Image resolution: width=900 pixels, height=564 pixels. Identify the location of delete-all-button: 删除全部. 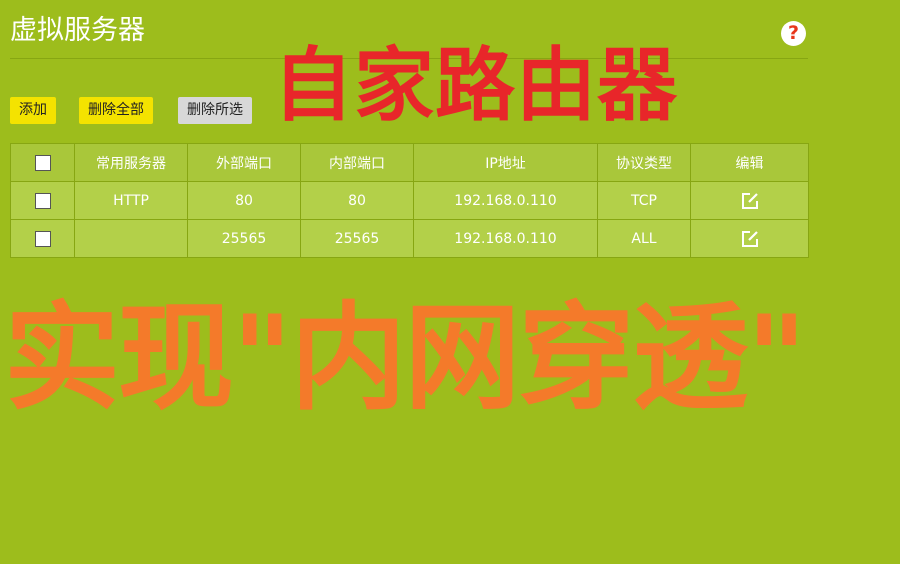
(116, 110).